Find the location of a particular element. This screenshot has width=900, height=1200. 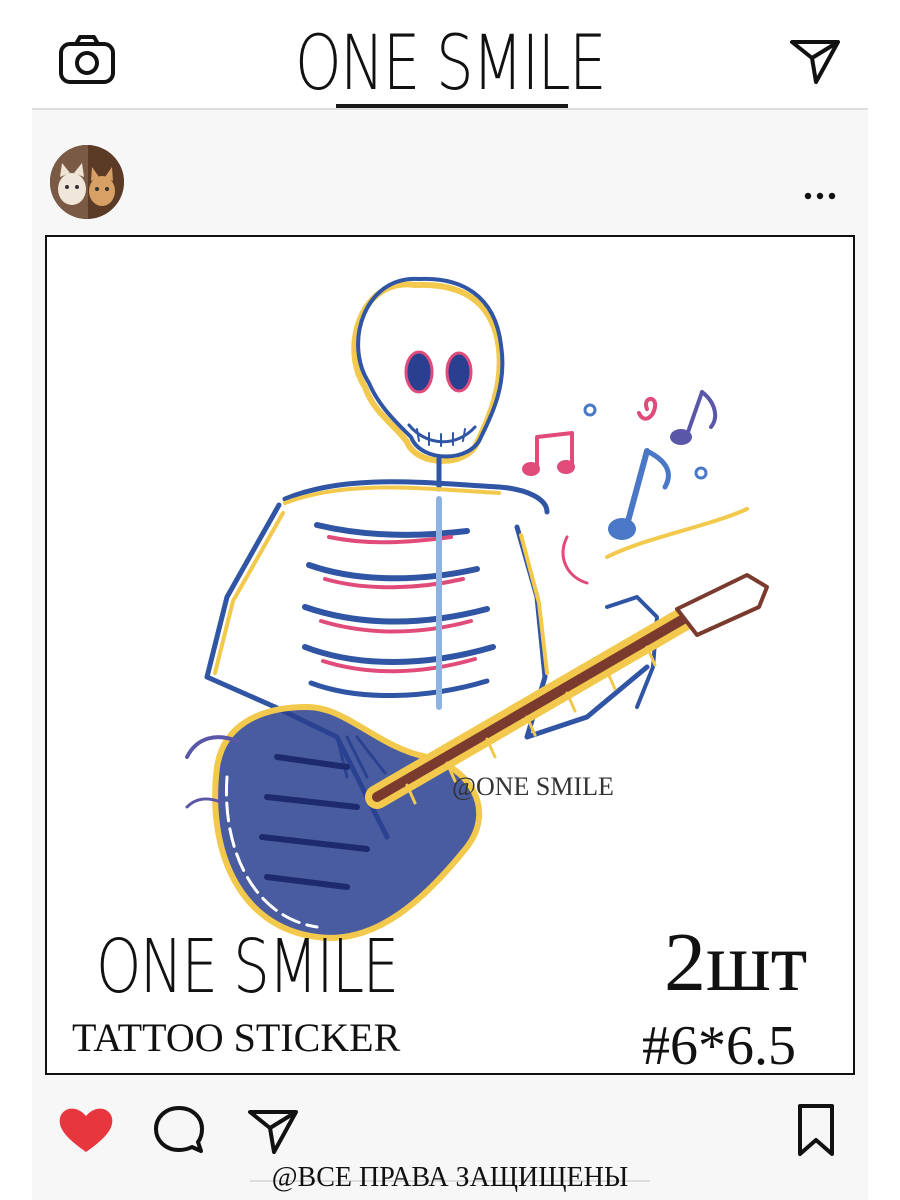

comment-button is located at coordinates (179, 1130).